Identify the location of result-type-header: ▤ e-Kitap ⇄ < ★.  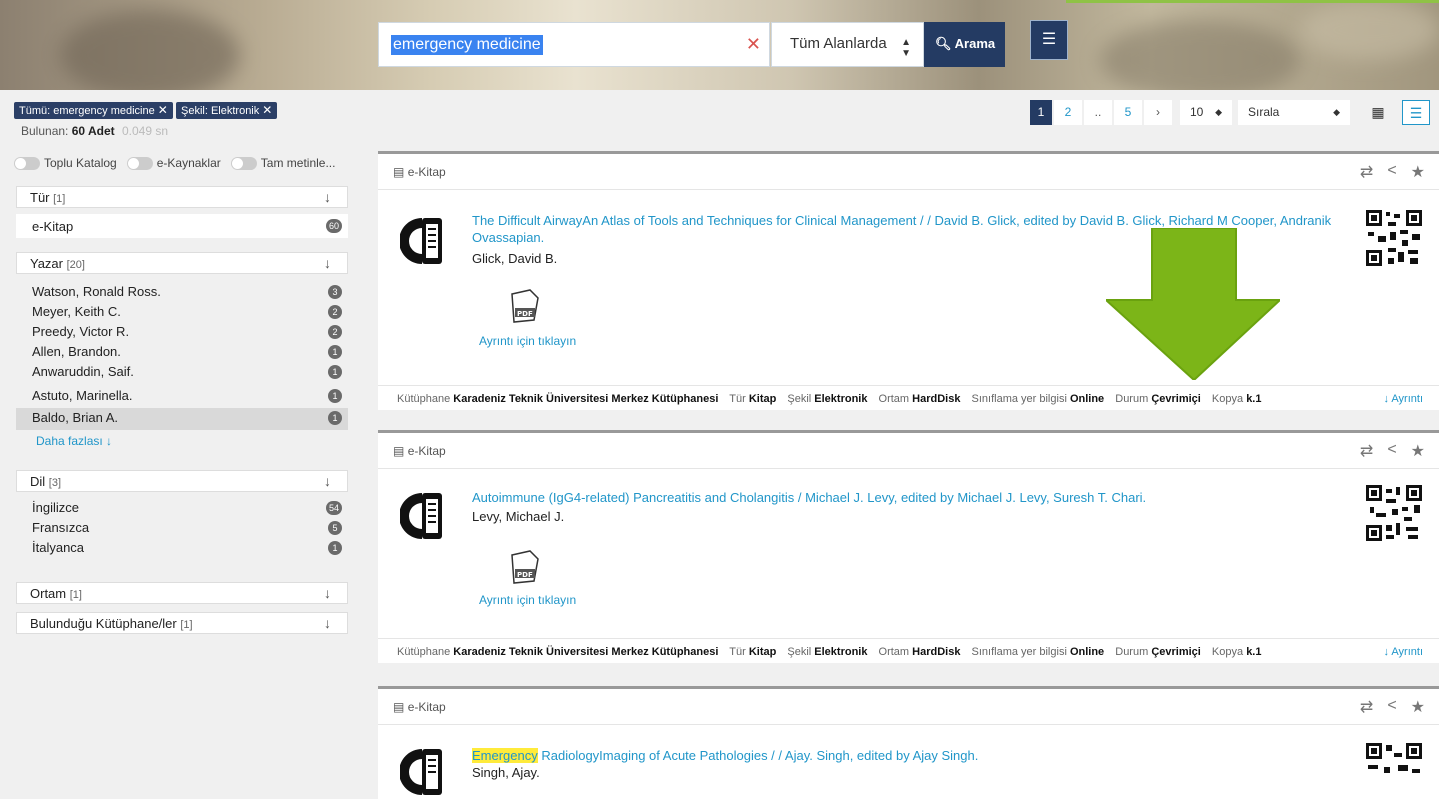
(908, 707).